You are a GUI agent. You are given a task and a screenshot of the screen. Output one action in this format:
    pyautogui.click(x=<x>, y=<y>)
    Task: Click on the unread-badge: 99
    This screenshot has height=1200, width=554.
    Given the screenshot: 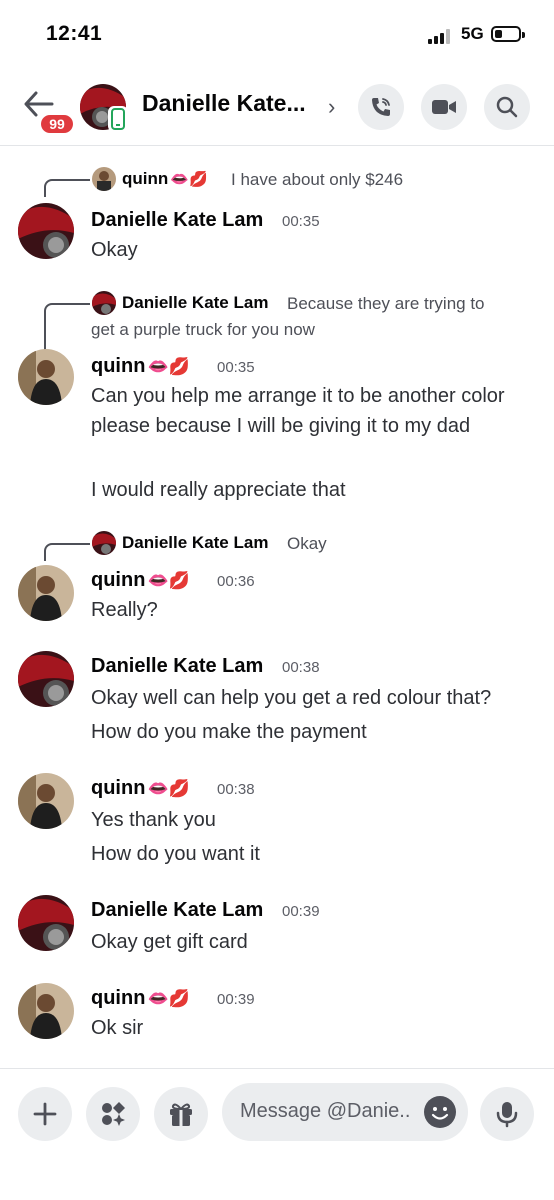 What is the action you would take?
    pyautogui.click(x=57, y=124)
    